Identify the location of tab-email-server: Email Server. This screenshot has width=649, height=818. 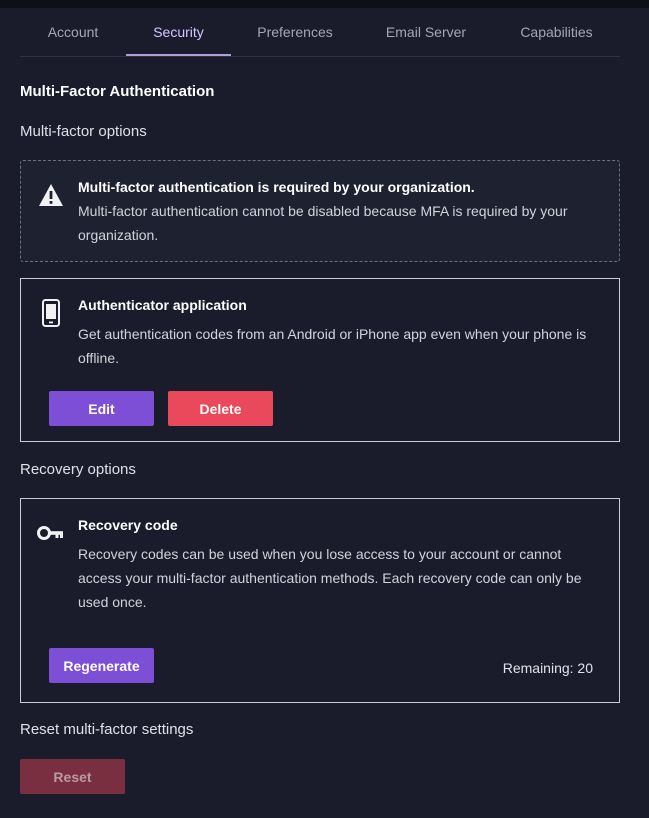
(426, 31).